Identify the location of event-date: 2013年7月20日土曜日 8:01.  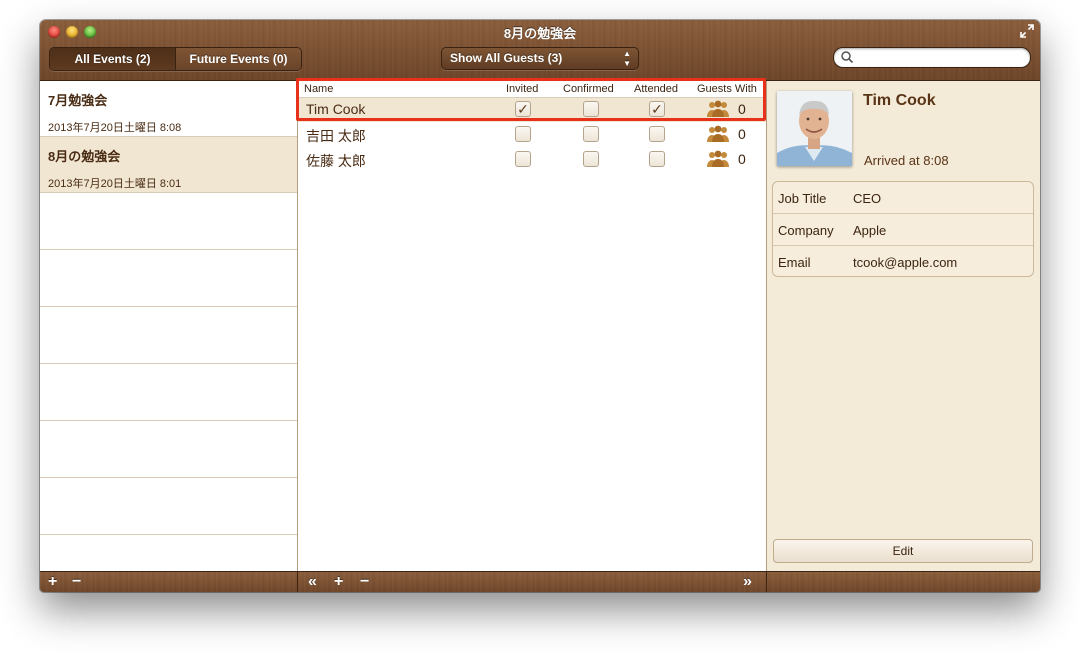
(115, 184).